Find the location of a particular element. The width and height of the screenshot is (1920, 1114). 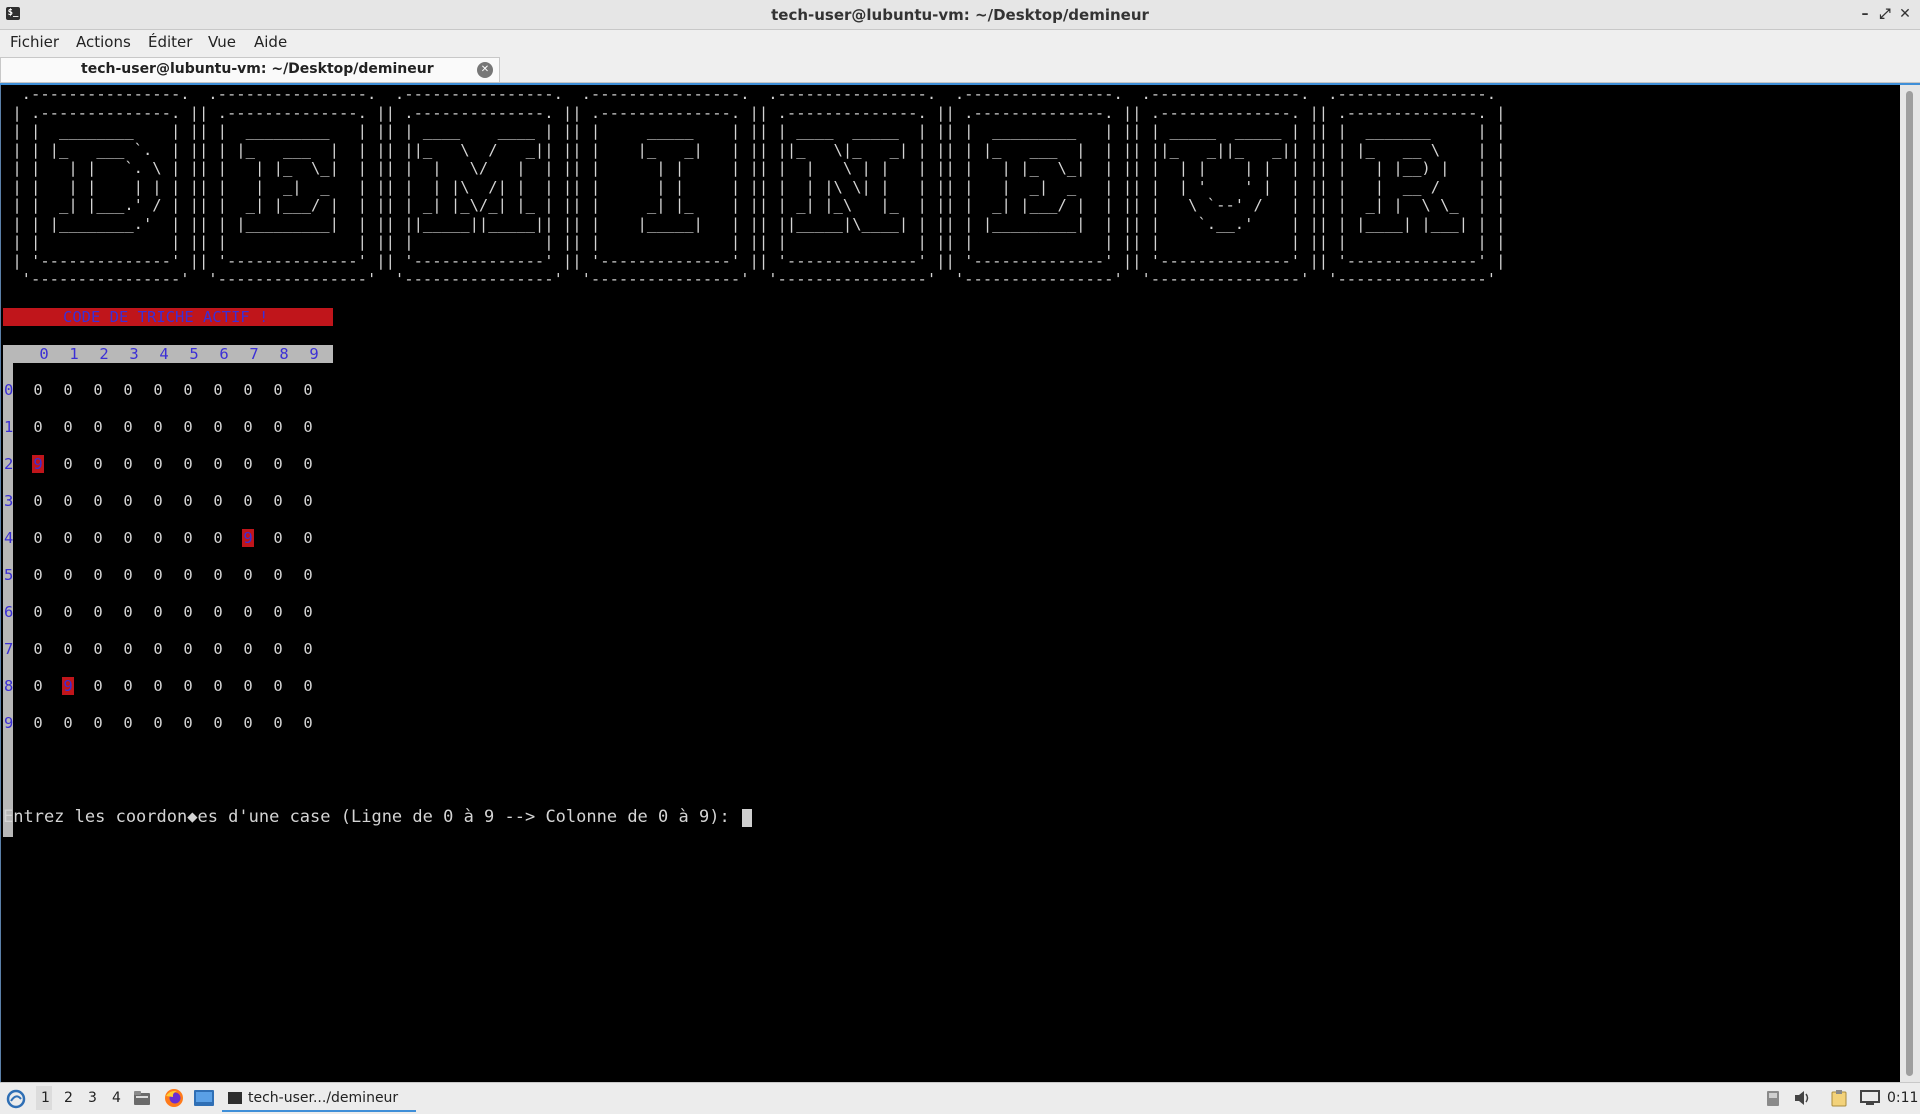

terminal-scrollbar is located at coordinates (1910, 583).